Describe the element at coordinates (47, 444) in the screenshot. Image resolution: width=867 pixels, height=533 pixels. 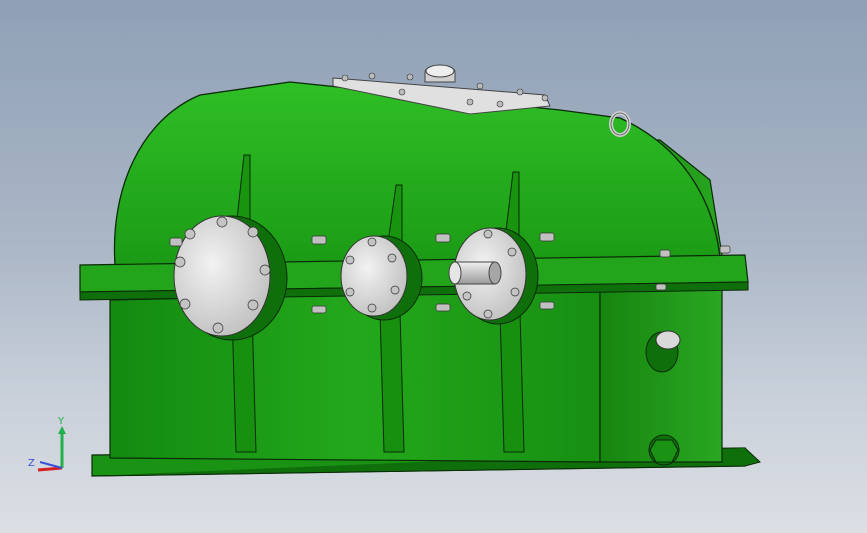
I see `coordinate-triad: Y Z` at that location.